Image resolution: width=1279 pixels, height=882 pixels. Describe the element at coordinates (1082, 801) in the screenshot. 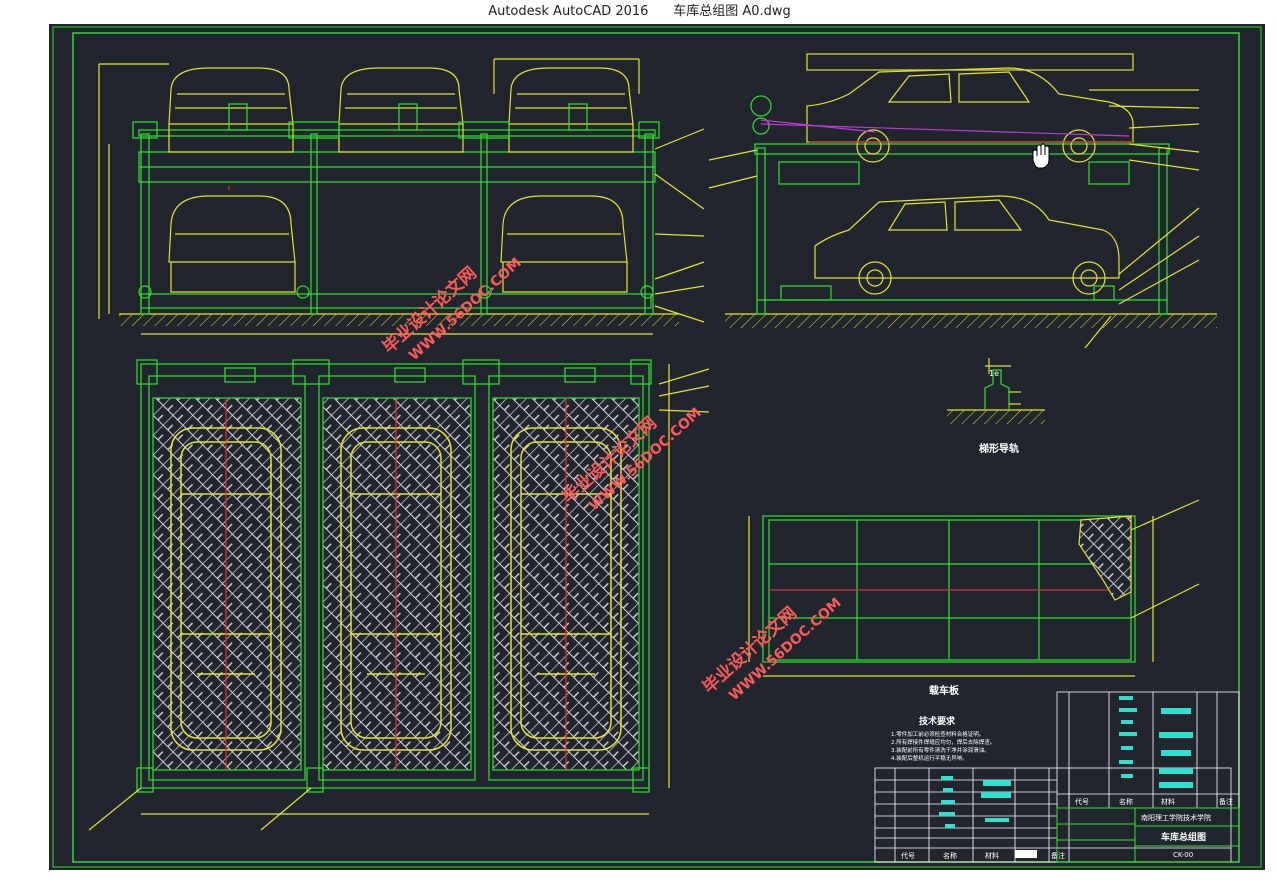

I see `upper-footer-code: 代号` at that location.